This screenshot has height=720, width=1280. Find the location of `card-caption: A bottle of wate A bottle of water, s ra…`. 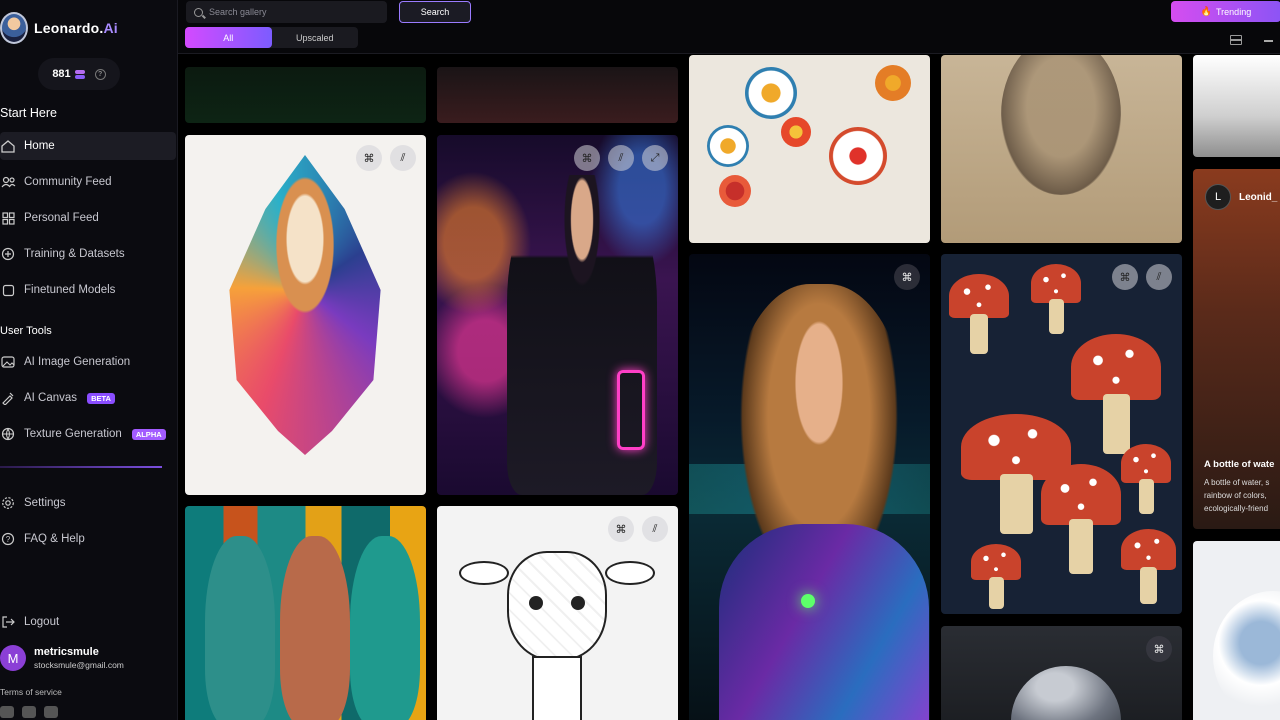

card-caption: A bottle of wate A bottle of water, s ra… is located at coordinates (1242, 487).